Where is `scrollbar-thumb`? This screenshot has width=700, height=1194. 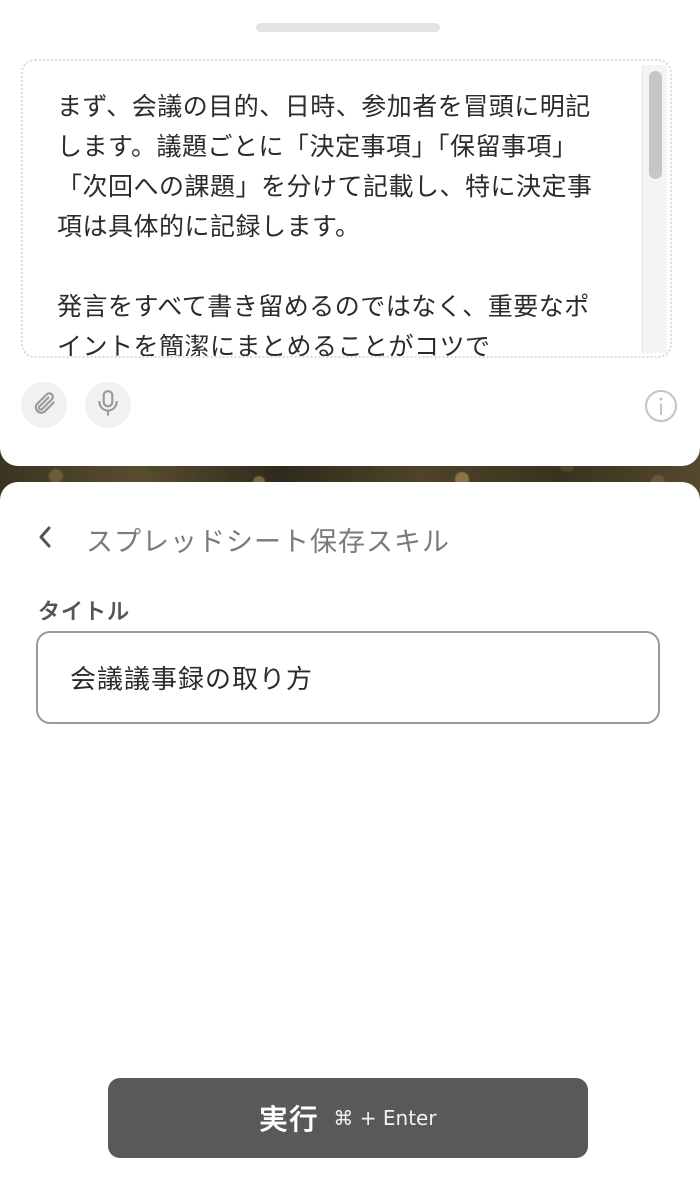
scrollbar-thumb is located at coordinates (655, 125).